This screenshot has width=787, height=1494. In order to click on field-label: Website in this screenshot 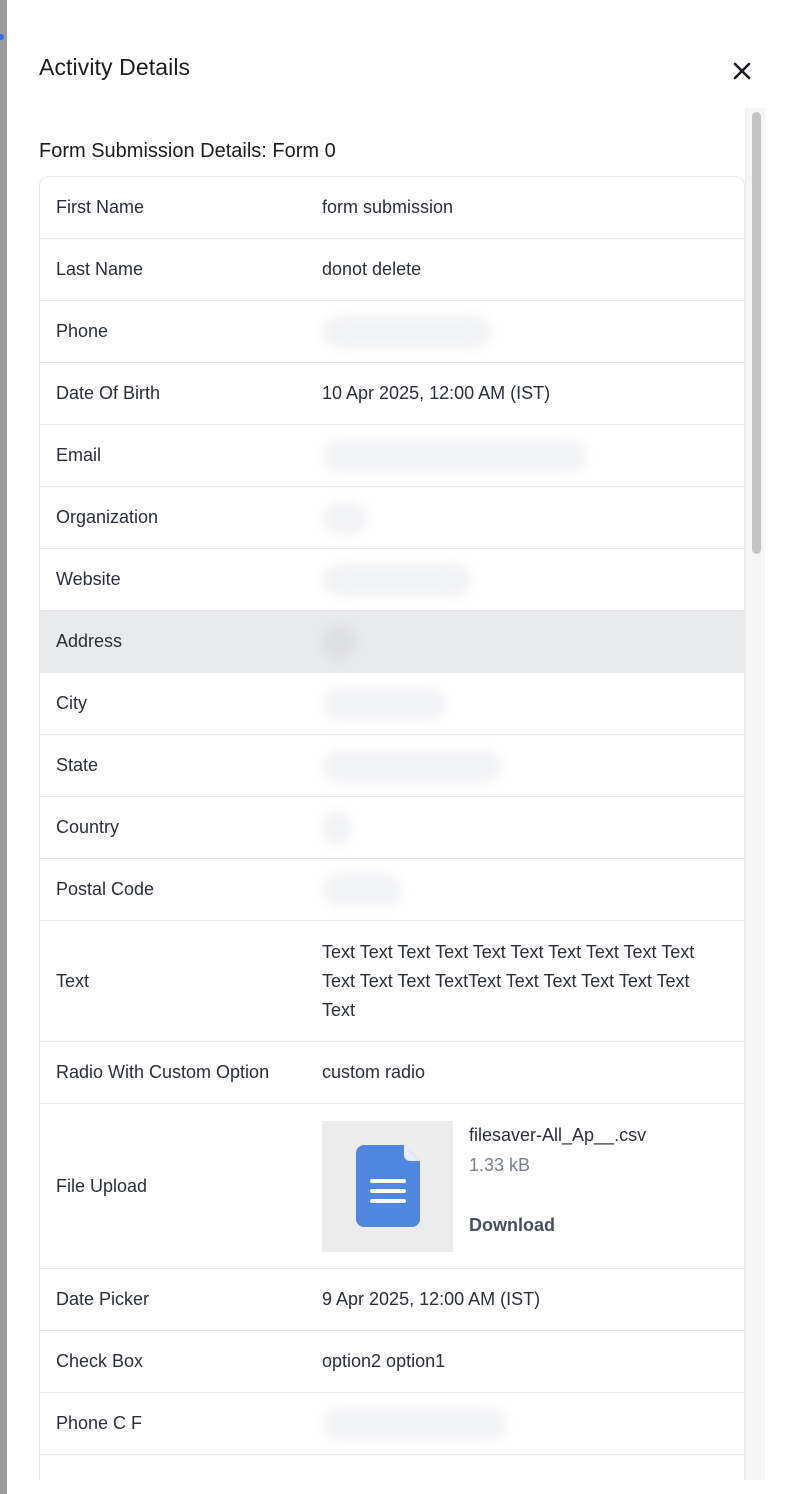, I will do `click(88, 579)`.